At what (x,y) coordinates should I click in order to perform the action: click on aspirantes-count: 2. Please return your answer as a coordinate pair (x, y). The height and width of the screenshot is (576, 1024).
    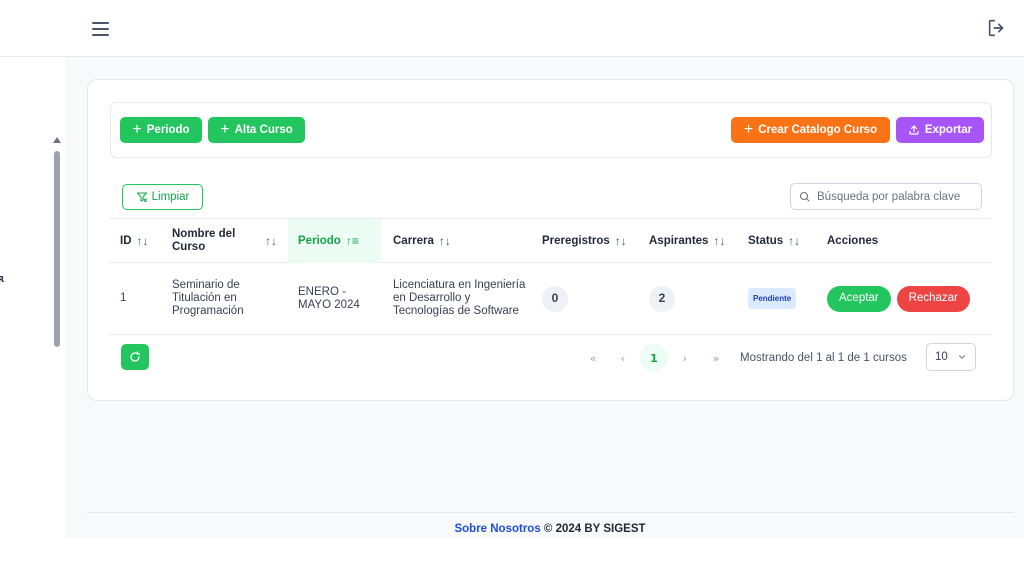
    Looking at the image, I should click on (662, 298).